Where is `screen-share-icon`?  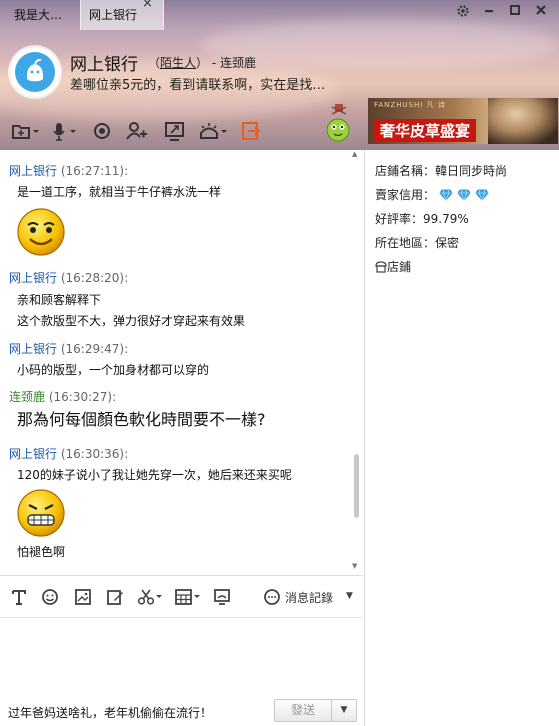
screen-share-icon is located at coordinates (175, 131).